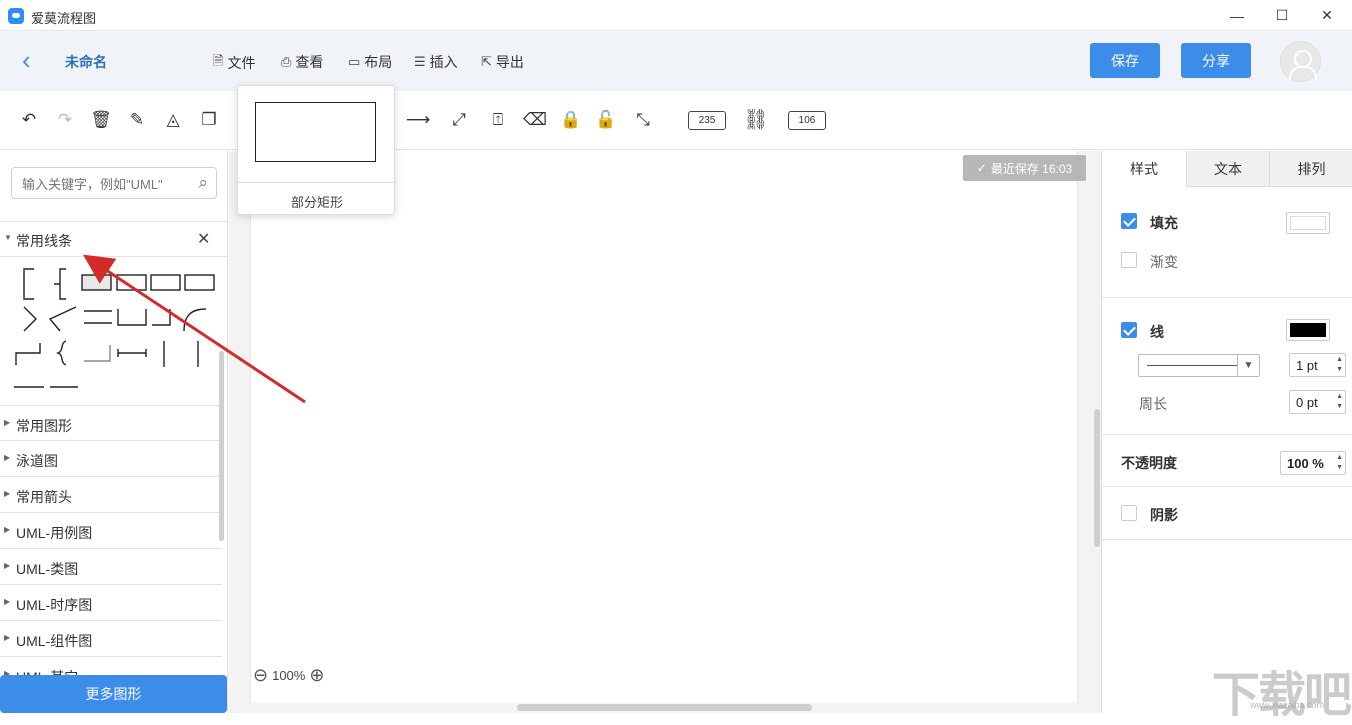 The height and width of the screenshot is (725, 1352). Describe the element at coordinates (29, 120) in the screenshot. I see `undo-icon: ↶` at that location.